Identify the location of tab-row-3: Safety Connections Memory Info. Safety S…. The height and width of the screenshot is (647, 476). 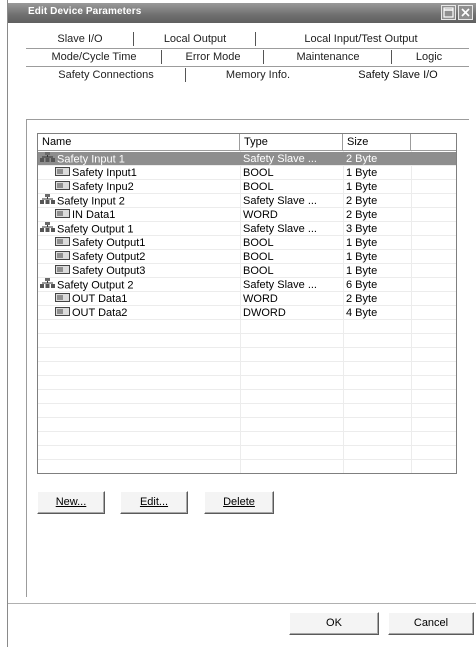
(251, 76).